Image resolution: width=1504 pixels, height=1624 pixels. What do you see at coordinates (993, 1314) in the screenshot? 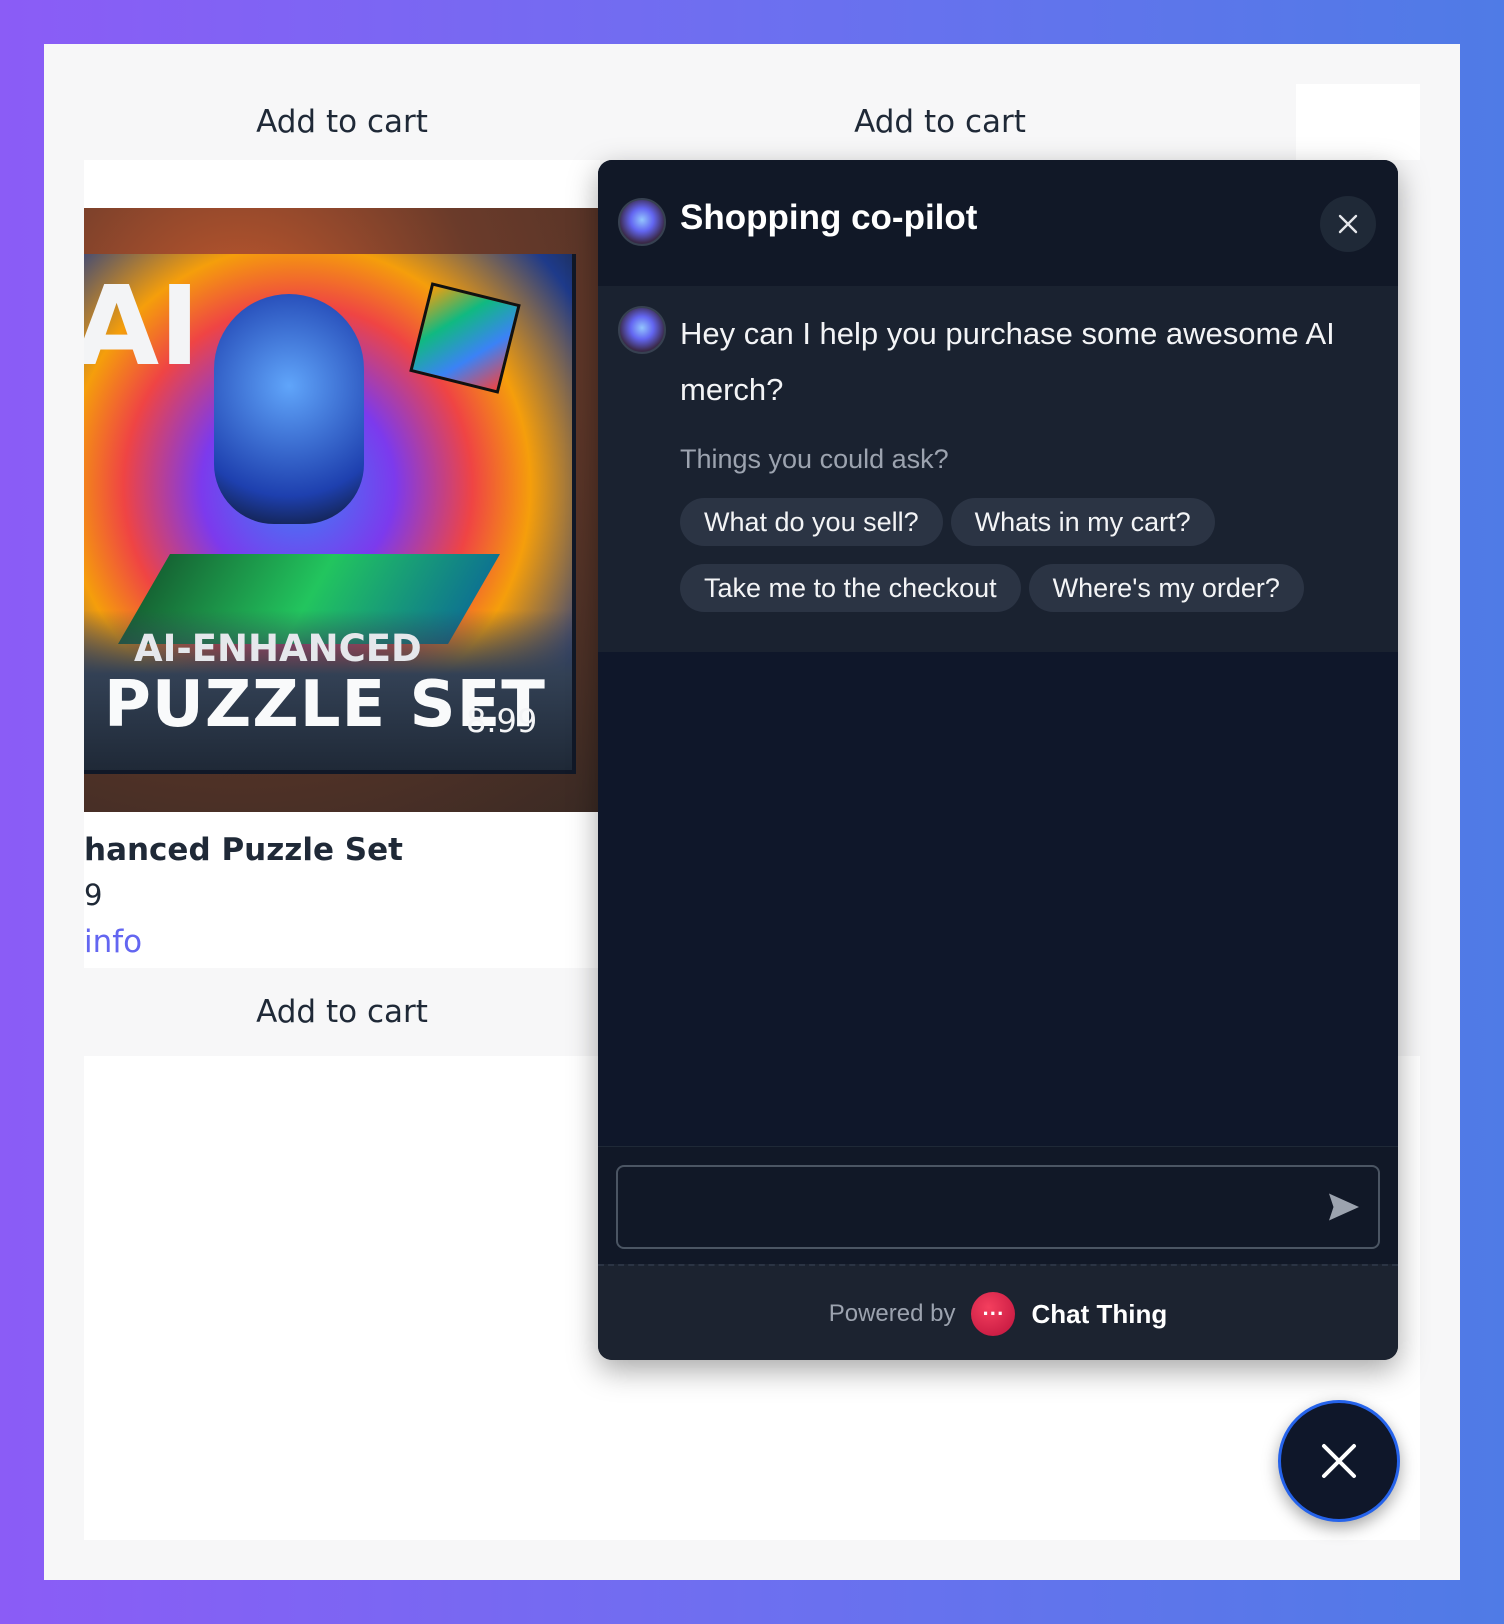
I see `chat-thing-logo-icon: ···` at bounding box center [993, 1314].